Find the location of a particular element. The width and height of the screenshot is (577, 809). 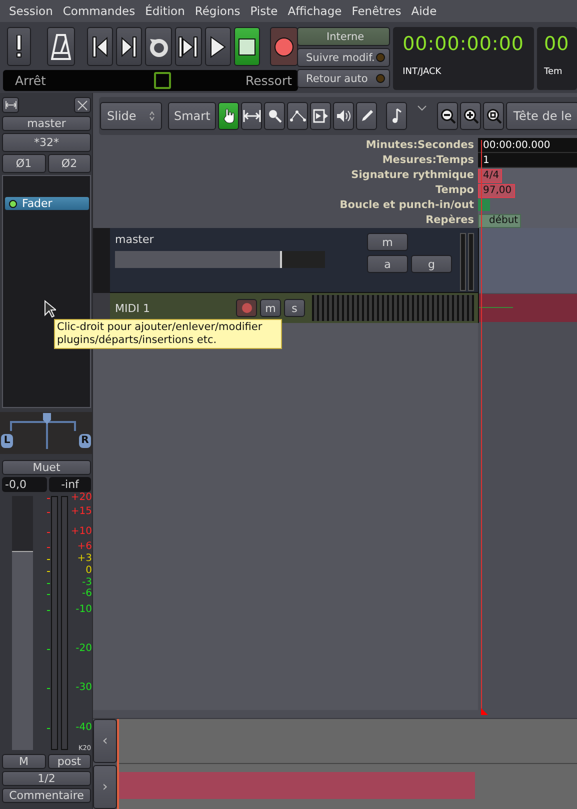

edit-mode-dropdown: Slide is located at coordinates (131, 116).